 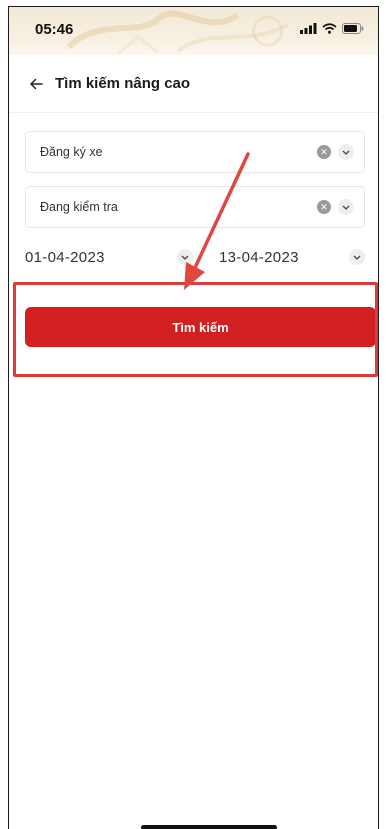 I want to click on wifi-icon, so click(x=329, y=28).